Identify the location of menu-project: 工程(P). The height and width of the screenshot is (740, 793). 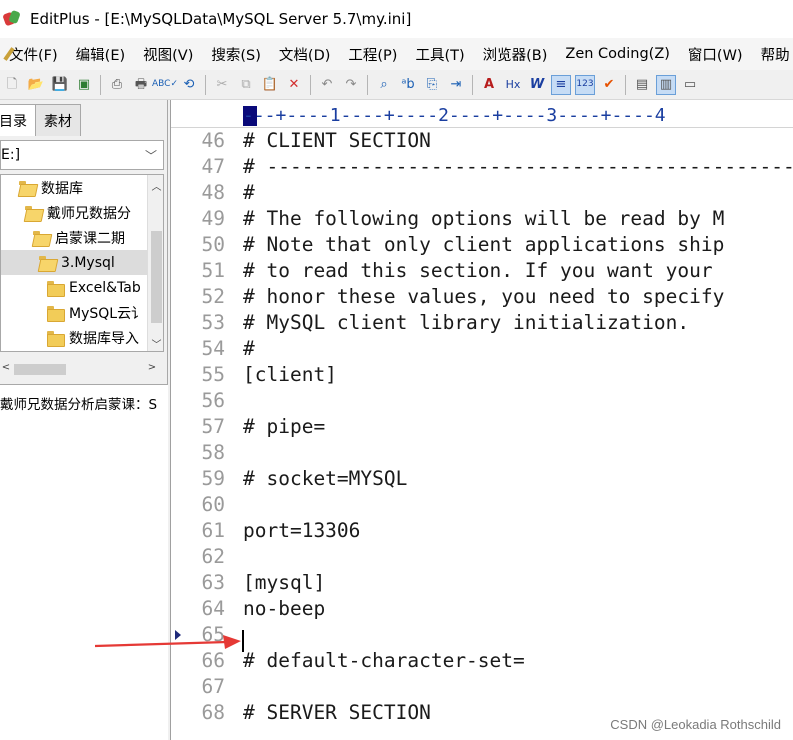
(372, 54).